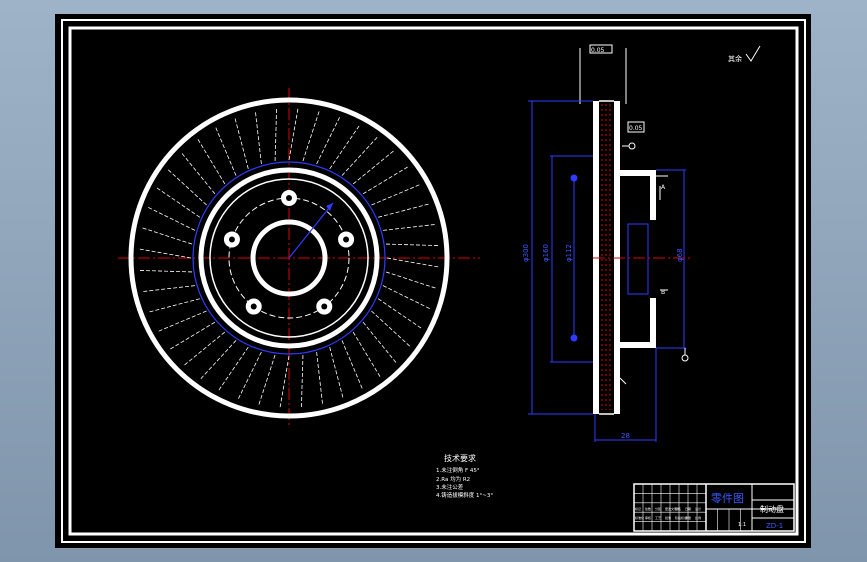 This screenshot has height=562, width=867. Describe the element at coordinates (574, 338) in the screenshot. I see `dim-arrow-bolt-bottom` at that location.